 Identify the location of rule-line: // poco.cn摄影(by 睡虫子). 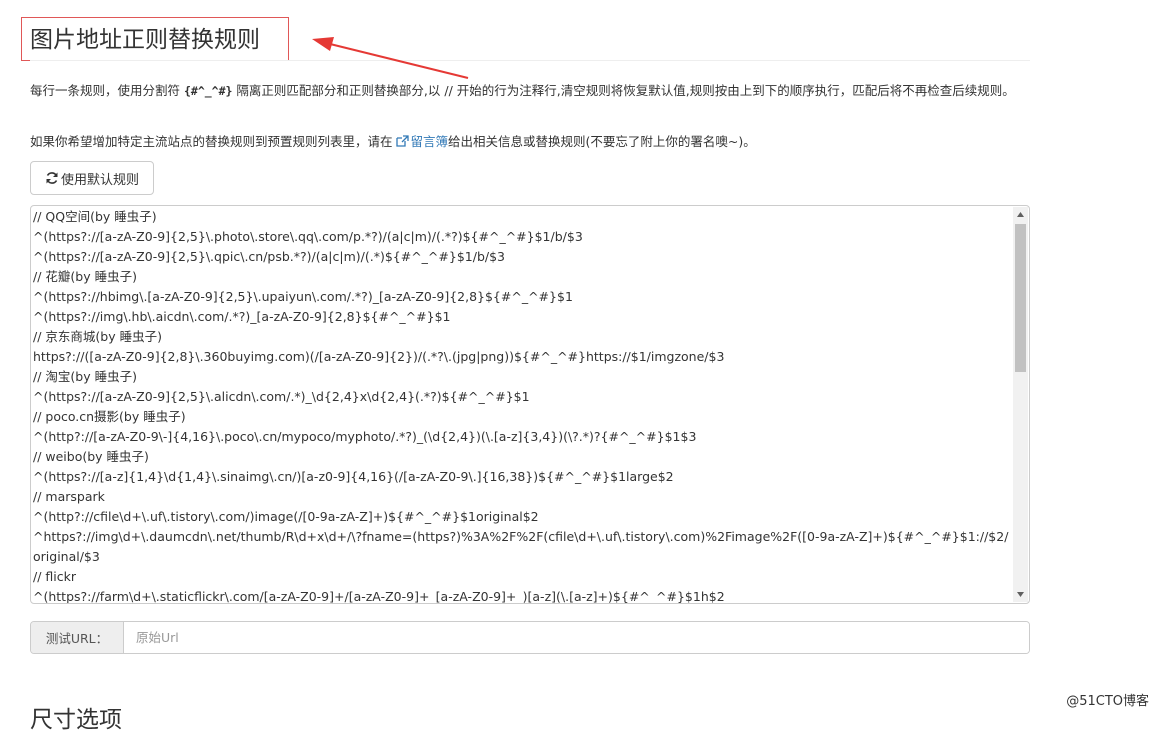
(109, 416).